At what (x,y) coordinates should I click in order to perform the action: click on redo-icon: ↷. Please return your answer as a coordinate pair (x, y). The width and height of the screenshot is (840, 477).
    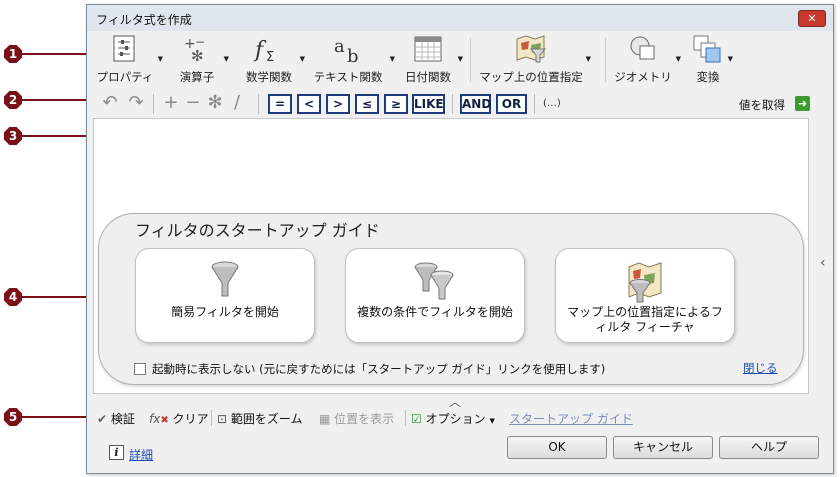
    Looking at the image, I should click on (136, 103).